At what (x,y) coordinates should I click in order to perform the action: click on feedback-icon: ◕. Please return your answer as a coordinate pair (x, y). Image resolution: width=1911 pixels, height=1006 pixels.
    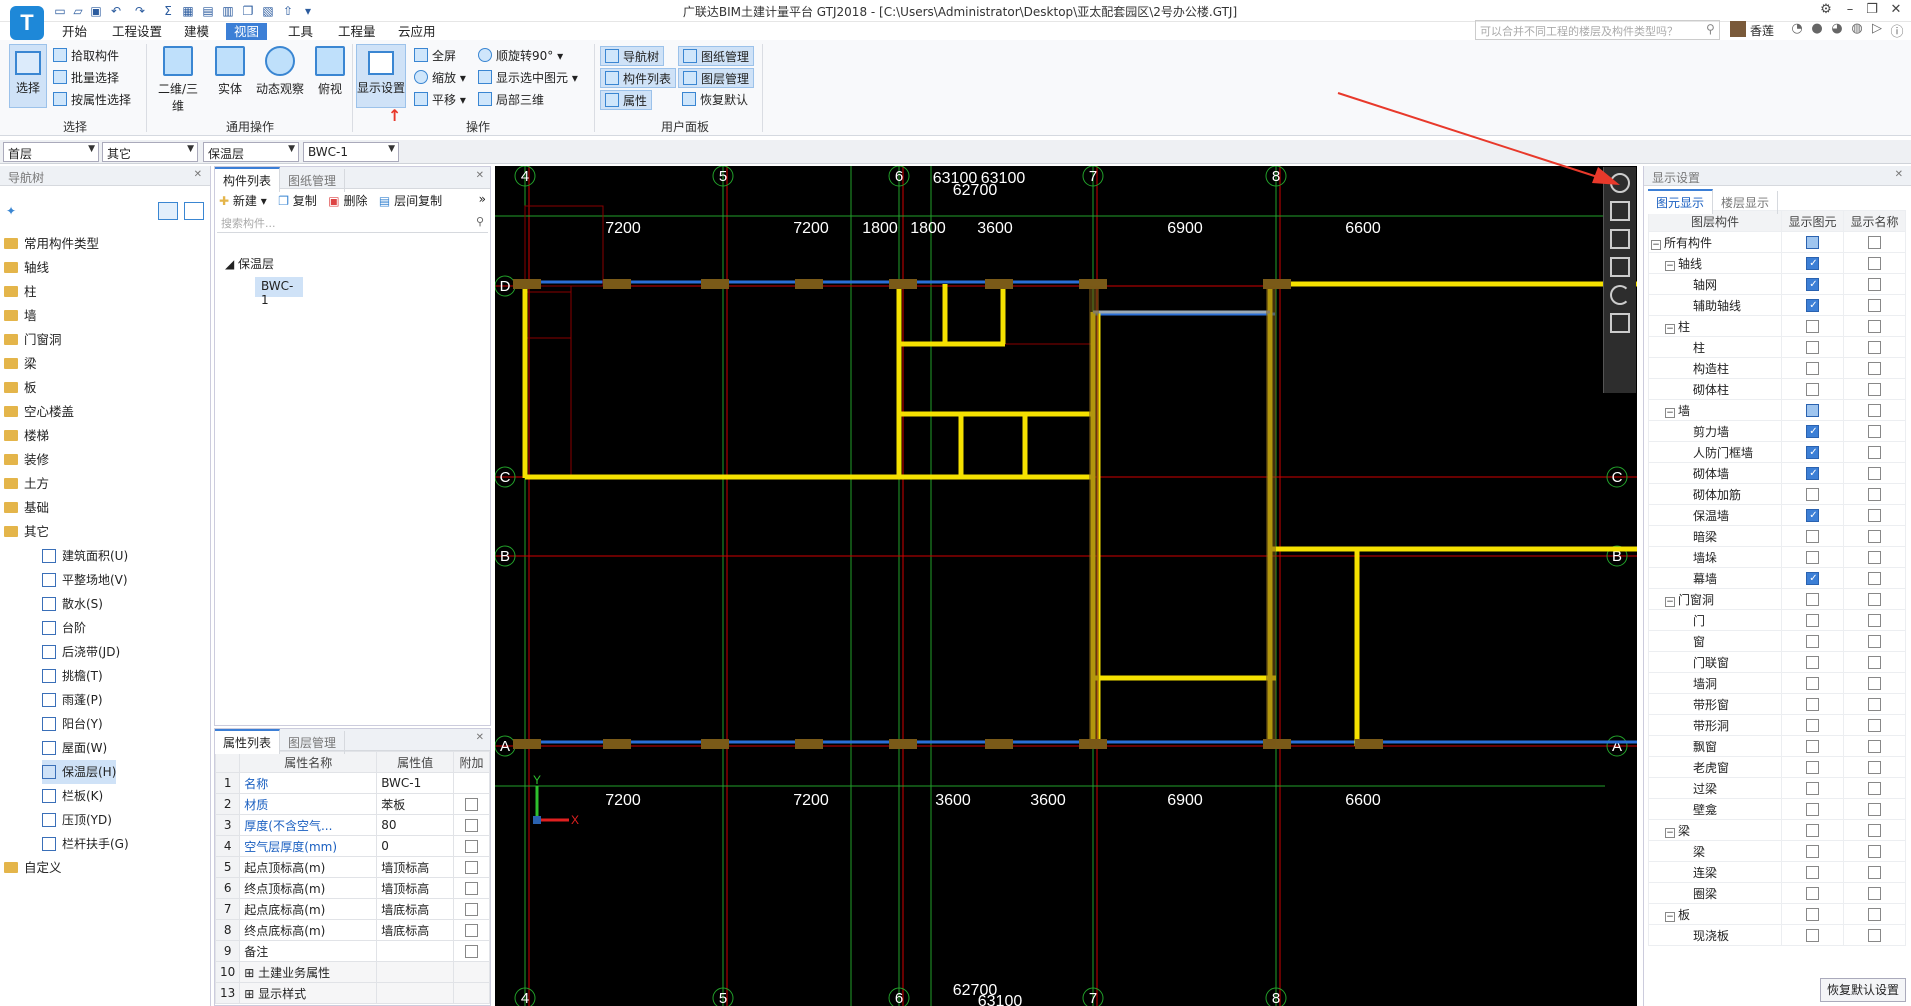
    Looking at the image, I should click on (1837, 30).